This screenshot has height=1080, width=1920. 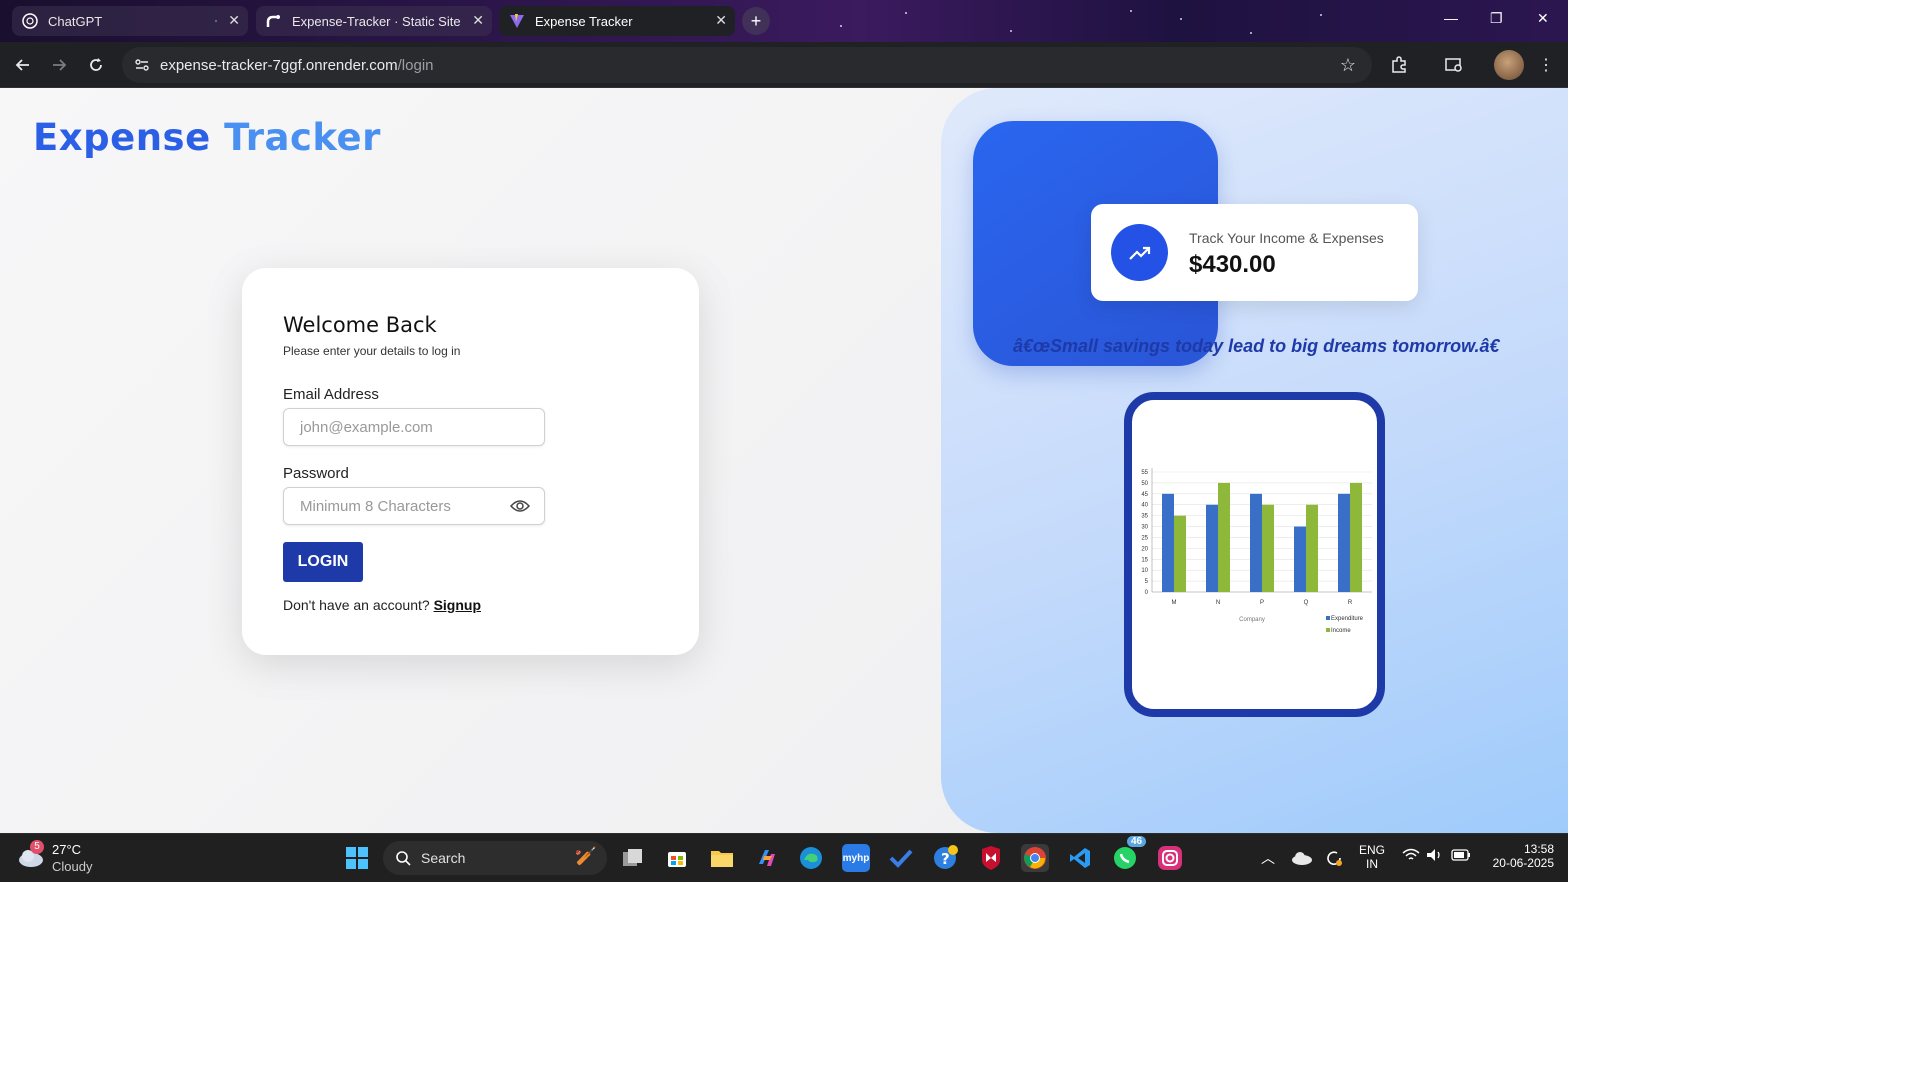 I want to click on wifi-icon, so click(x=1411, y=857).